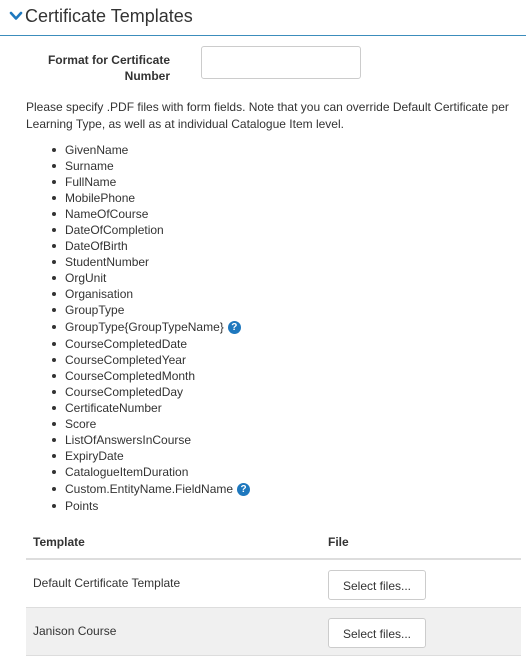 The width and height of the screenshot is (526, 656). What do you see at coordinates (127, 472) in the screenshot?
I see `field-name: CatalogueItemDuration` at bounding box center [127, 472].